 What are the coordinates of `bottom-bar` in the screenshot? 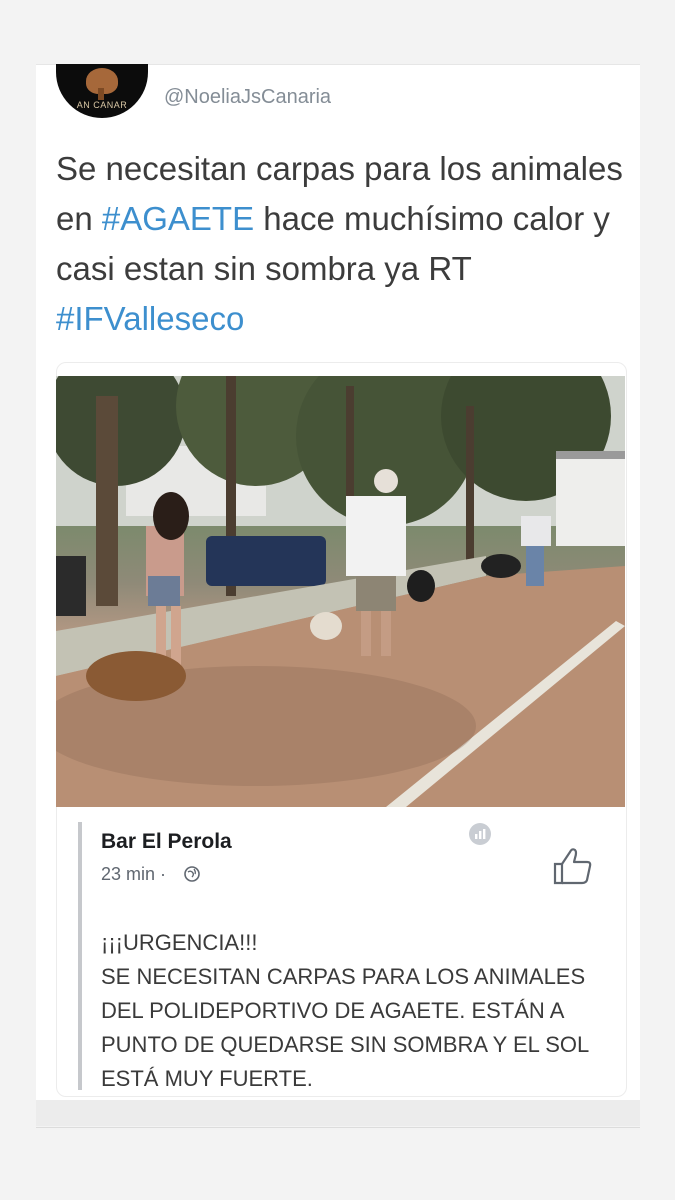 It's located at (338, 1113).